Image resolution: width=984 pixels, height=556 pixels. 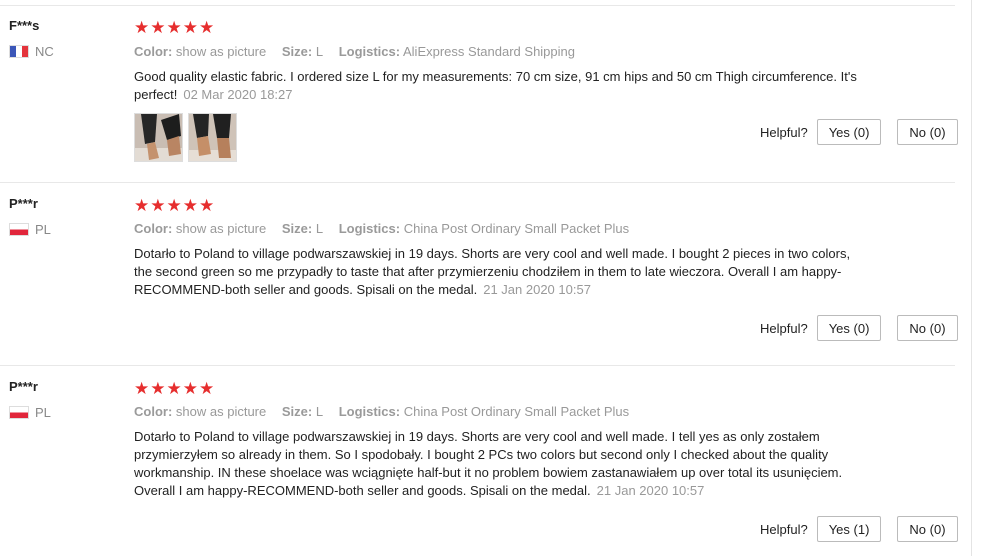 What do you see at coordinates (849, 529) in the screenshot?
I see `helpful-yes-button: Yes (1)` at bounding box center [849, 529].